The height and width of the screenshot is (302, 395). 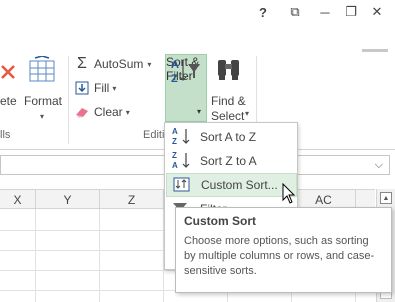 What do you see at coordinates (325, 12) in the screenshot?
I see `minimize-button: ─` at bounding box center [325, 12].